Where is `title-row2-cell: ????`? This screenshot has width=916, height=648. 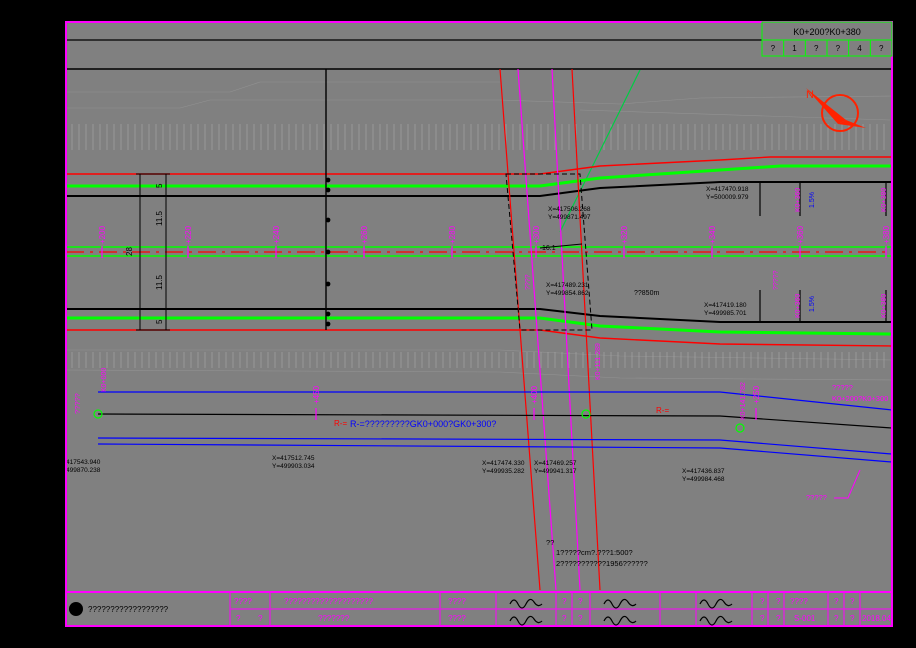 title-row2-cell: ???? is located at coordinates (457, 618).